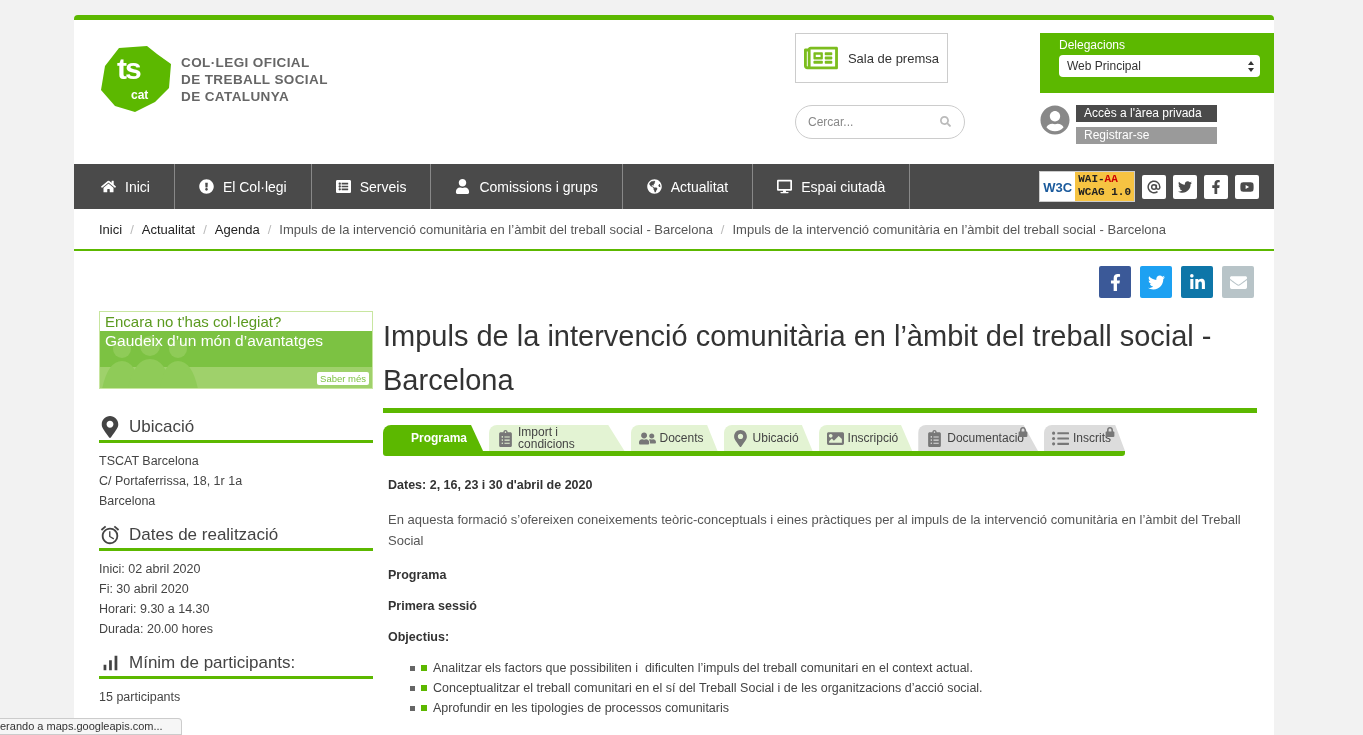 The width and height of the screenshot is (1363, 735). I want to click on nav-item: El Col·legi, so click(243, 186).